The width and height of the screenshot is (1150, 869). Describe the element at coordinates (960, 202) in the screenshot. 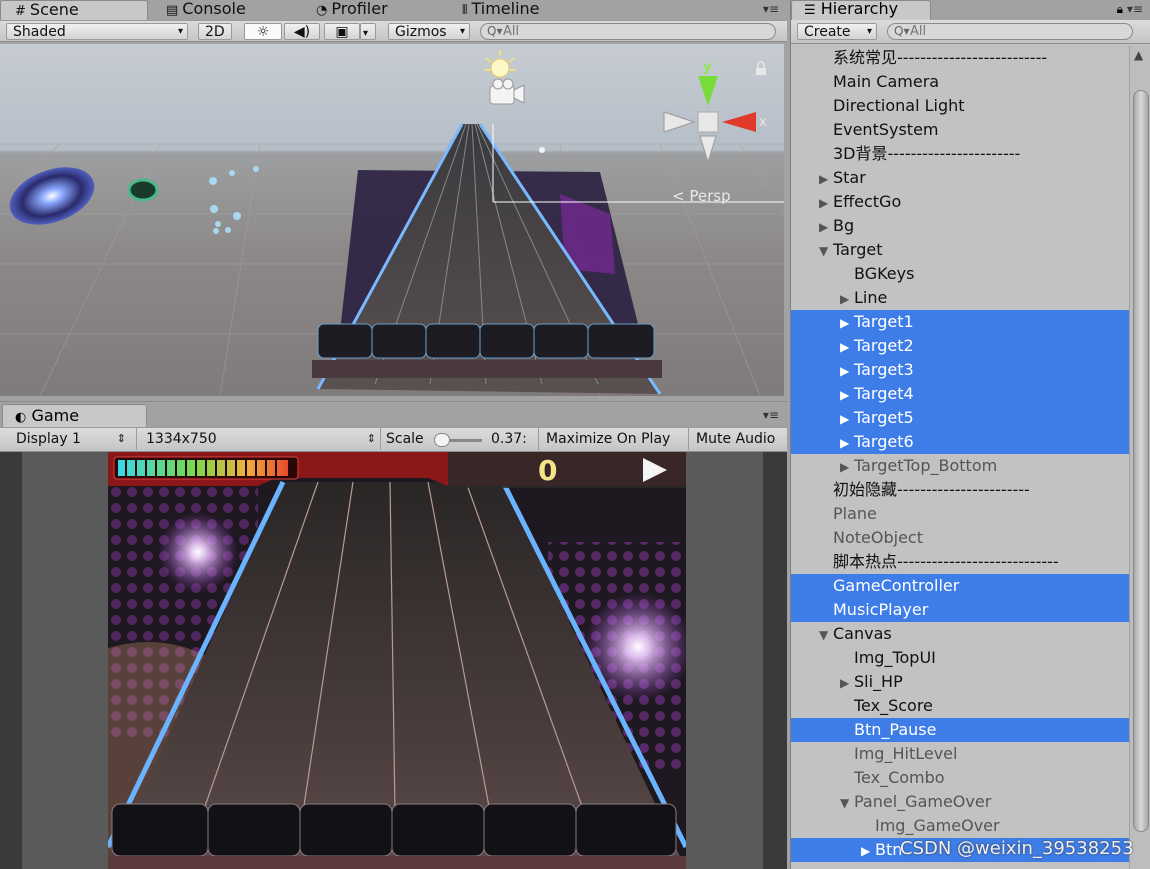

I see `hierarchy-item: ▶ EffectGo` at that location.